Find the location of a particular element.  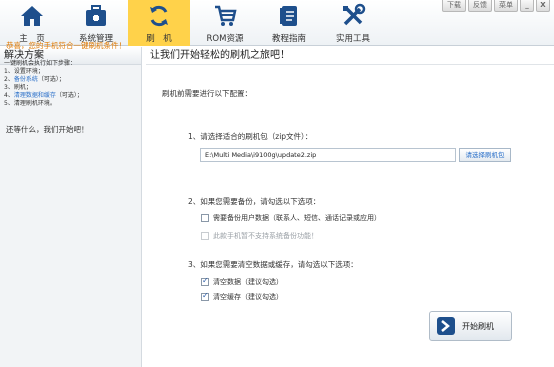

cart-icon is located at coordinates (226, 15).